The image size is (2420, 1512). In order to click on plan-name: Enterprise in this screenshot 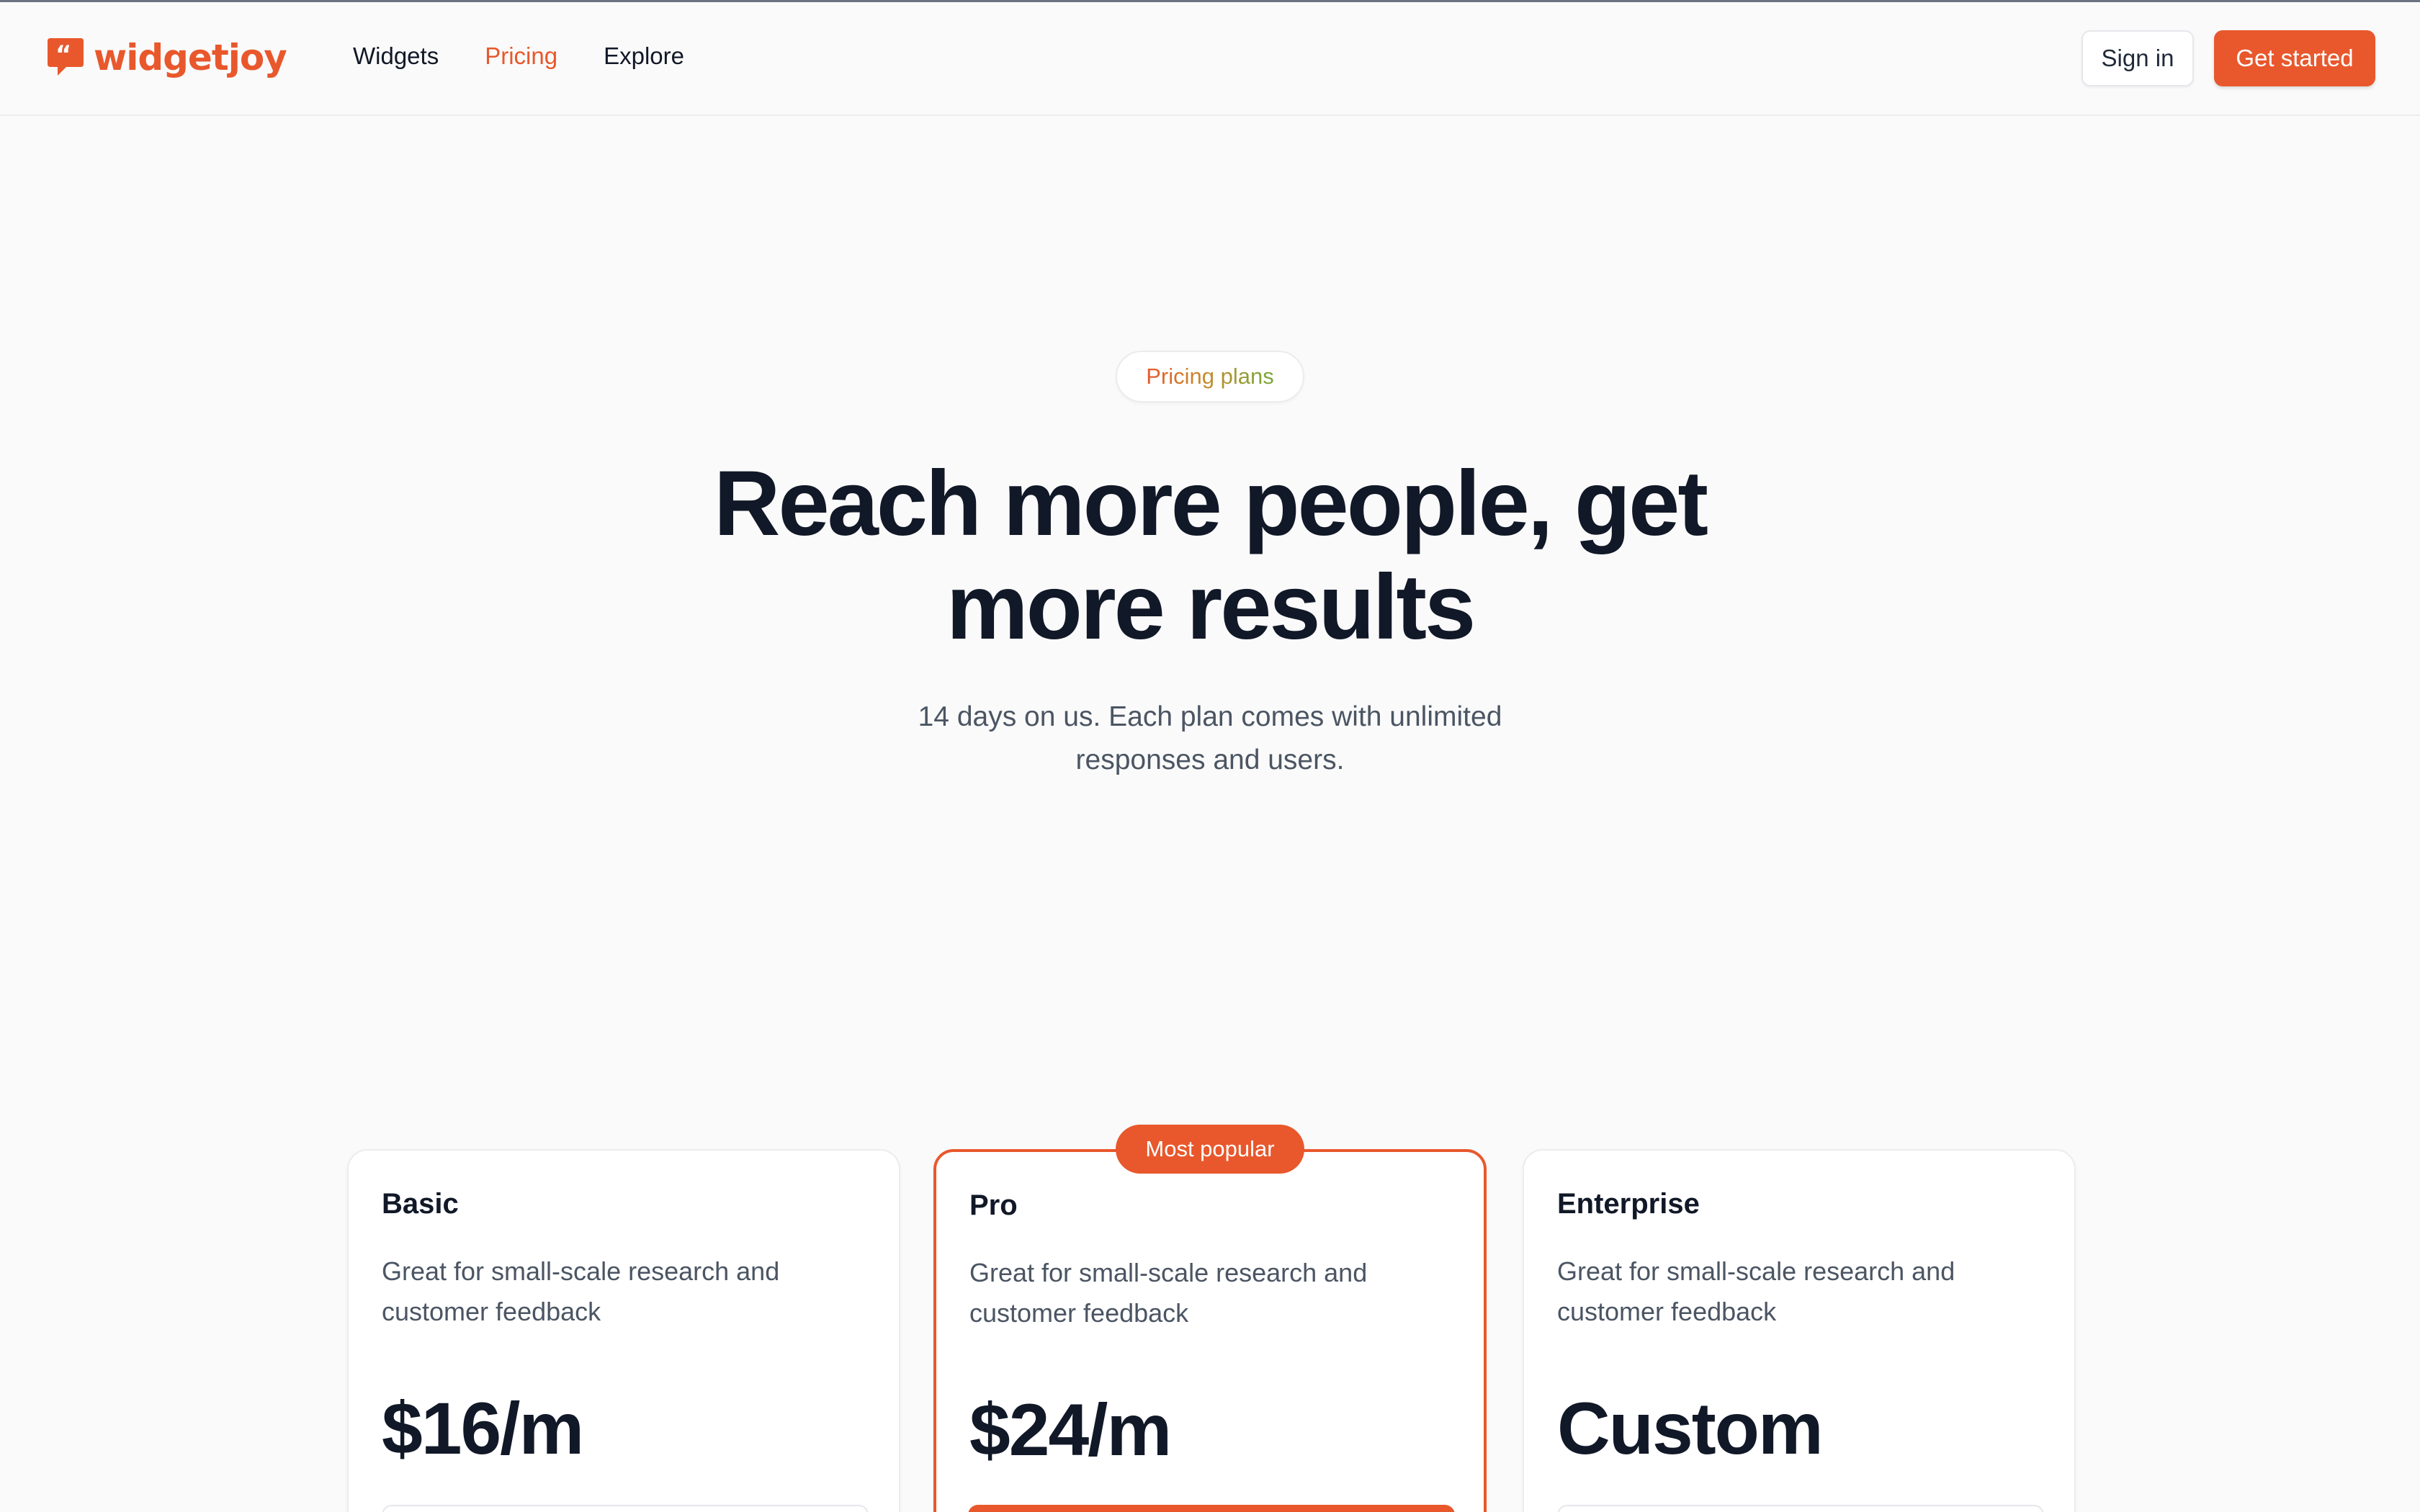, I will do `click(1629, 1204)`.